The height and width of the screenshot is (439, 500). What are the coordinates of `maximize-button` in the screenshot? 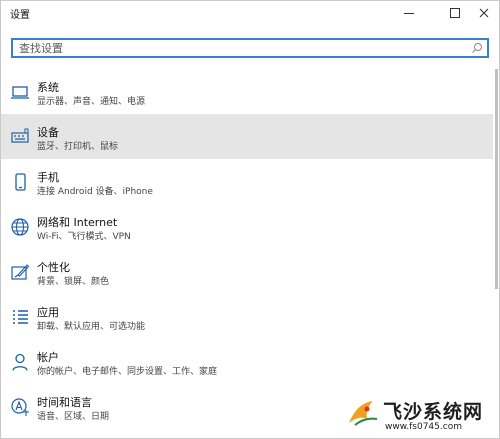 It's located at (455, 13).